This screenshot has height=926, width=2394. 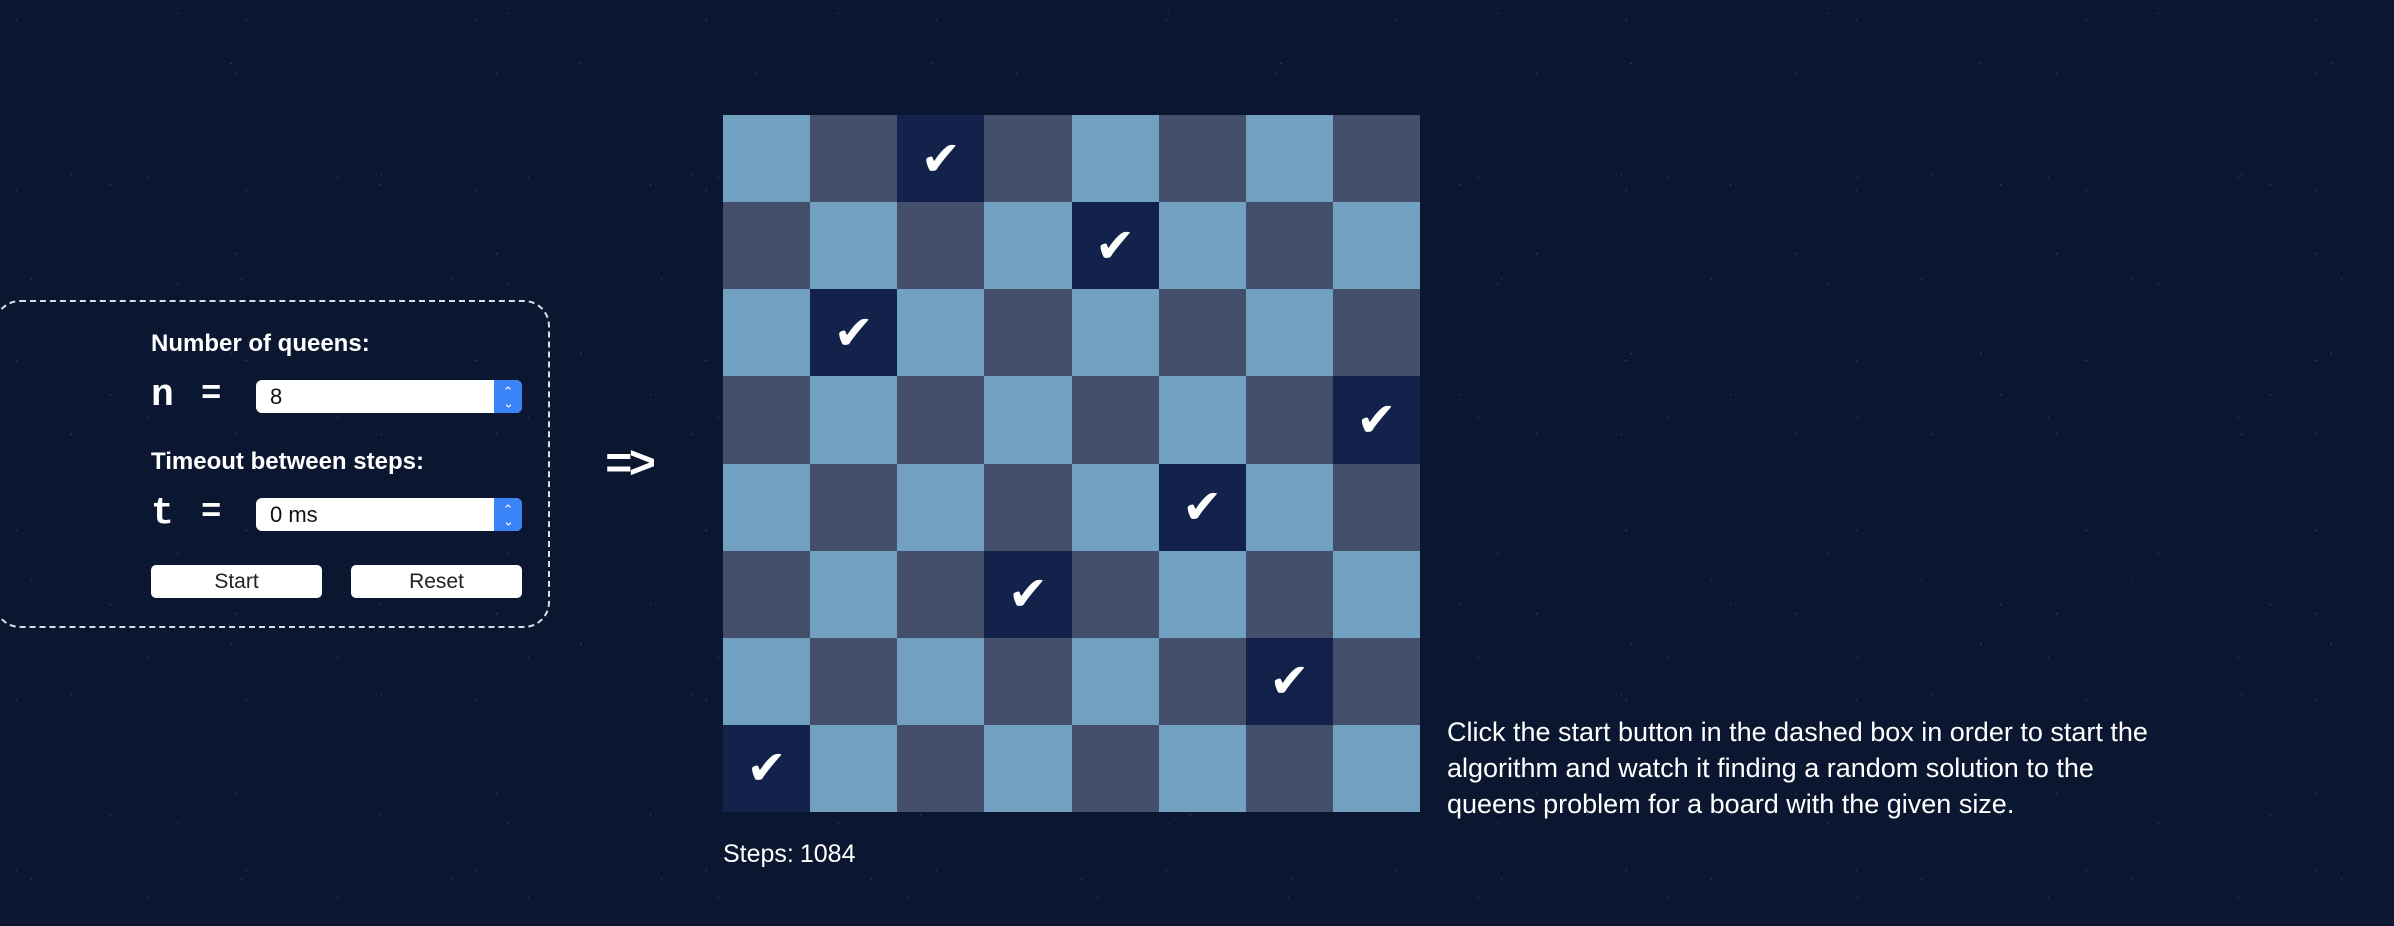 I want to click on t-equals: =, so click(x=211, y=513).